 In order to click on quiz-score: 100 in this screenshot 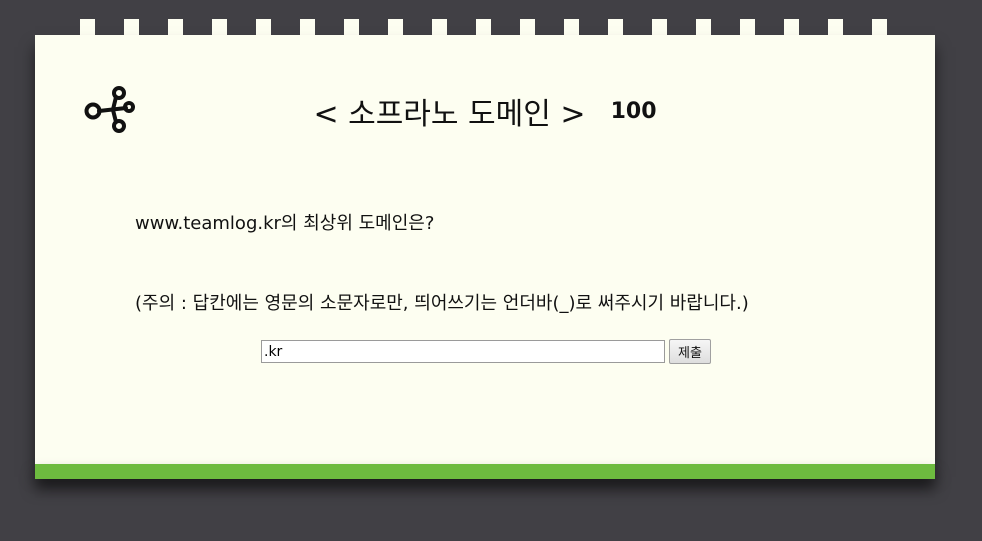, I will do `click(633, 111)`.